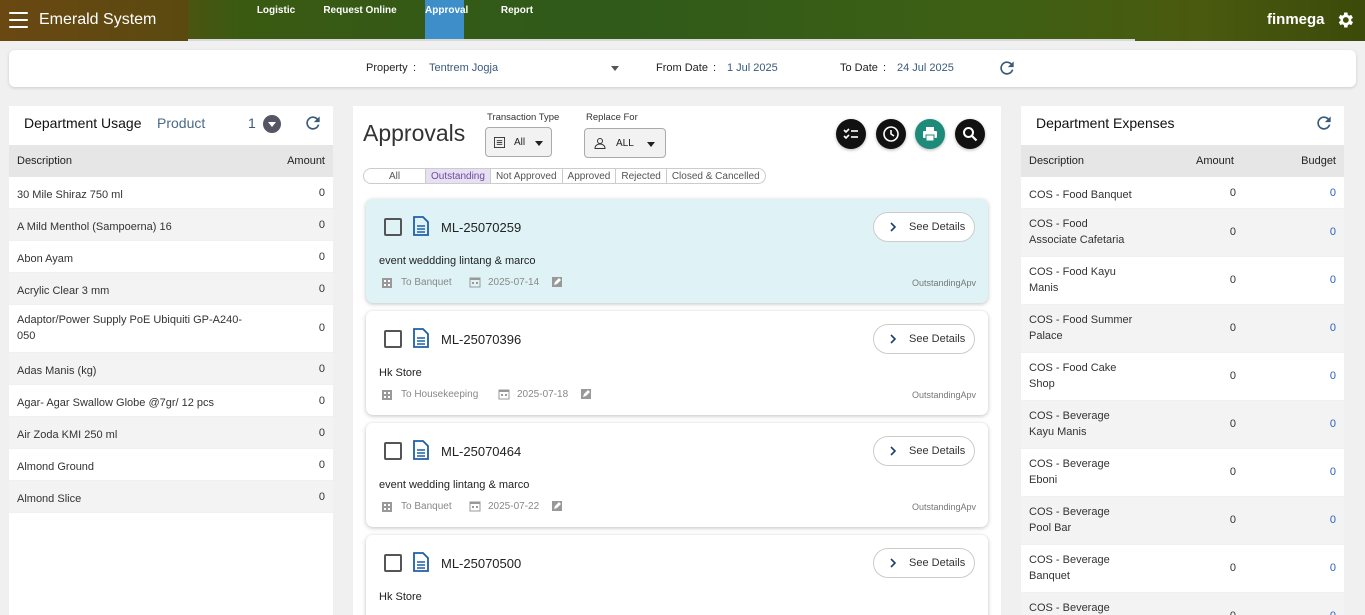  I want to click on table-row: A Mild Menthol (Sampoerna) 16 0, so click(171, 225).